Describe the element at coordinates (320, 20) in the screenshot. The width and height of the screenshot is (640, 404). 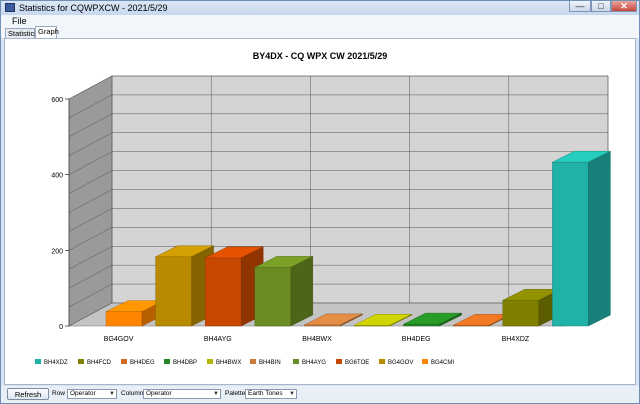
I see `menu-bar: File` at that location.